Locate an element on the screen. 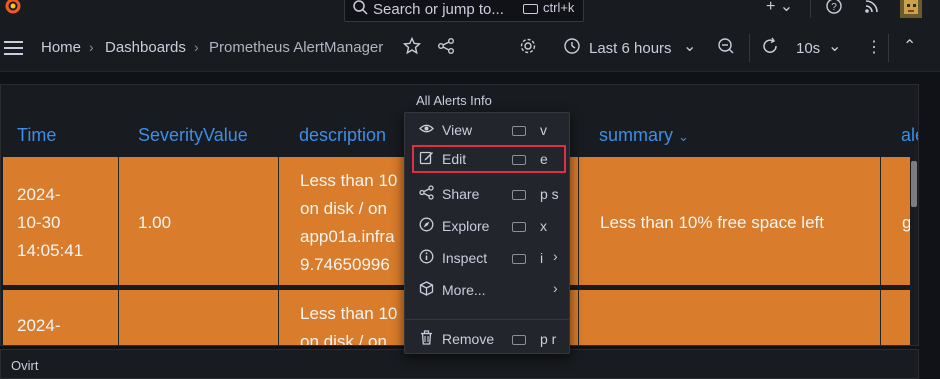 The width and height of the screenshot is (940, 379). top-bar: Search or jump to... ctrl+k + ⌄ ? is located at coordinates (470, 11).